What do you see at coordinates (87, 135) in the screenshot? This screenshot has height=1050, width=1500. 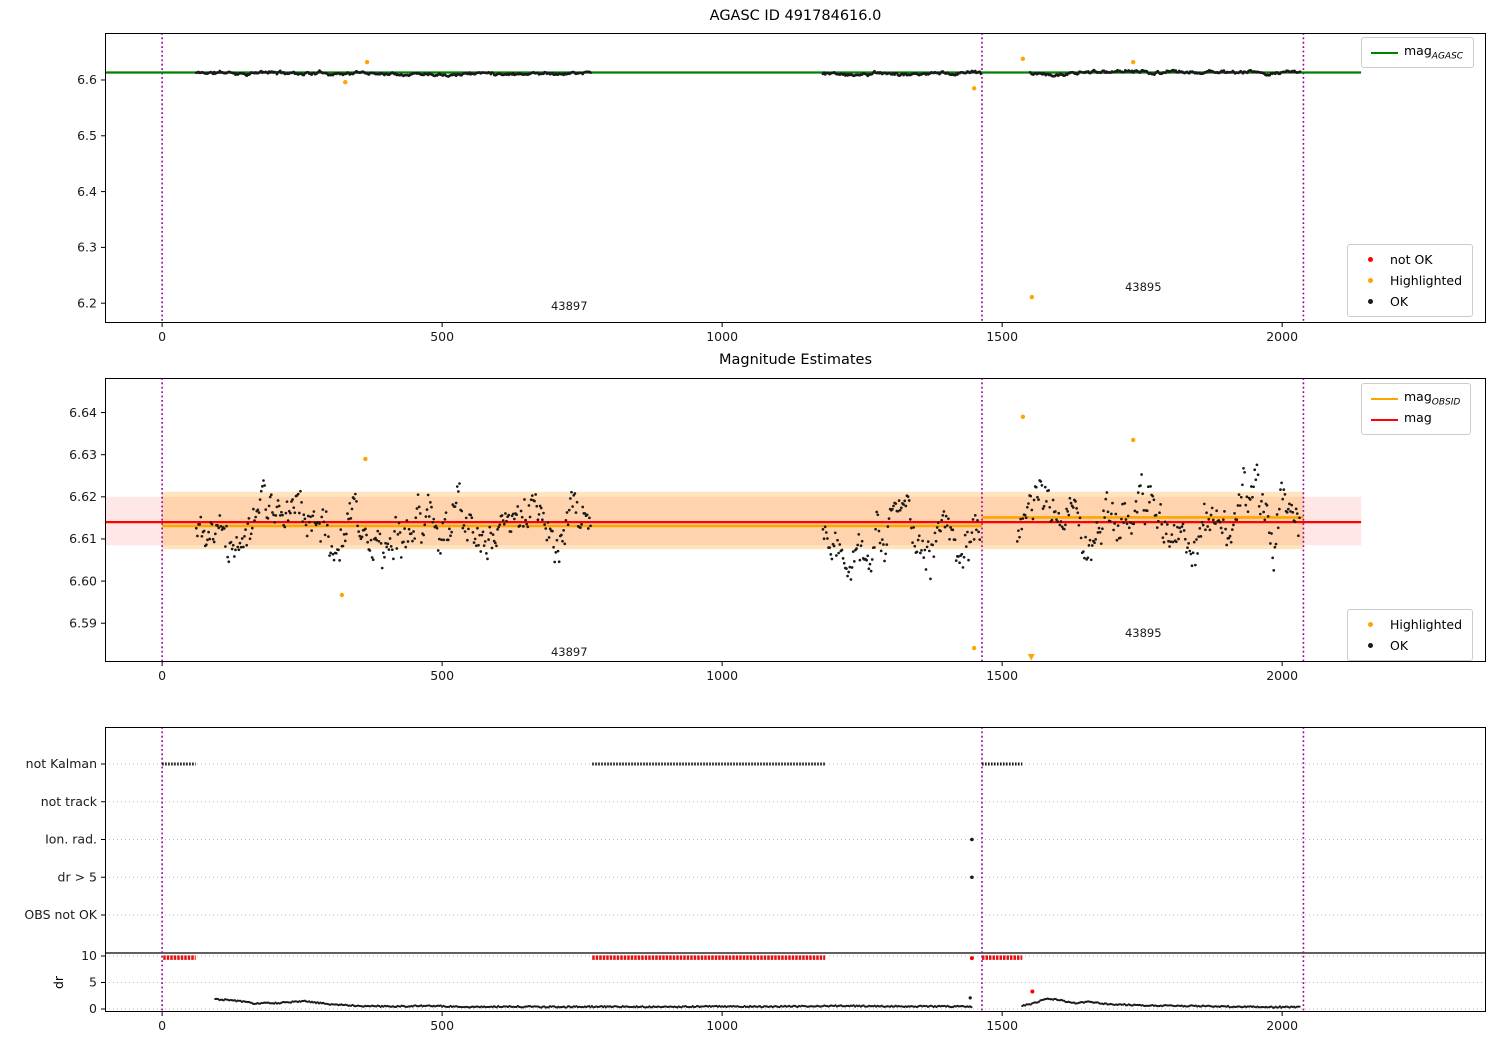 I see `y-tick-label: 6.5` at bounding box center [87, 135].